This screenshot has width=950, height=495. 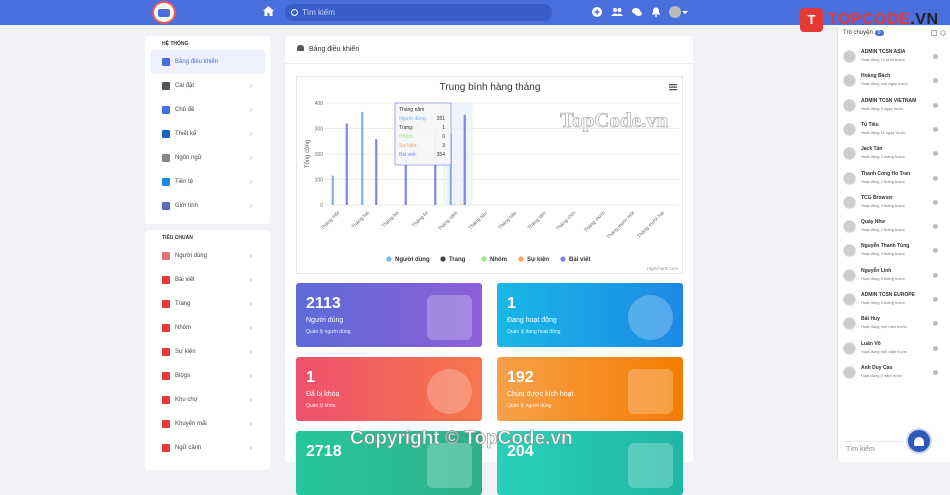 I want to click on sidebar-item: Nhóm›, so click(x=207, y=328).